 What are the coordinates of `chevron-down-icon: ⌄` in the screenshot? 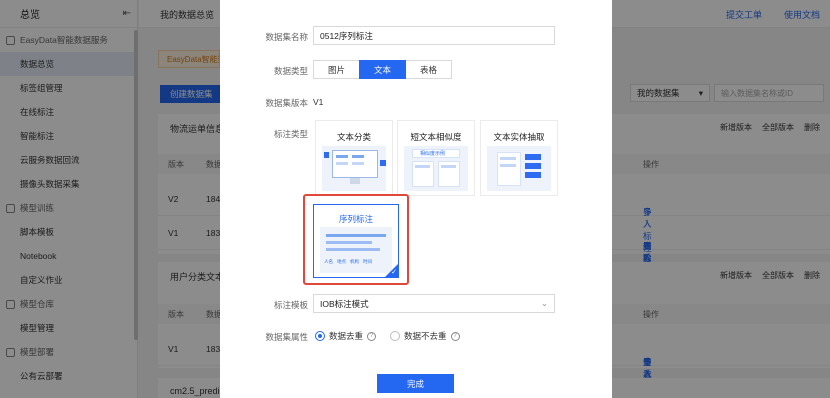 It's located at (544, 303).